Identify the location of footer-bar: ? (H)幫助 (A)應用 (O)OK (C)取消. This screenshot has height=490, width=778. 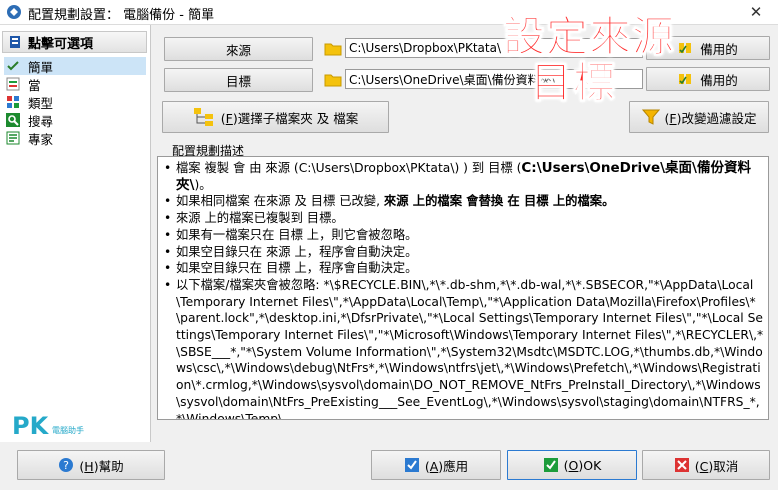
(389, 466).